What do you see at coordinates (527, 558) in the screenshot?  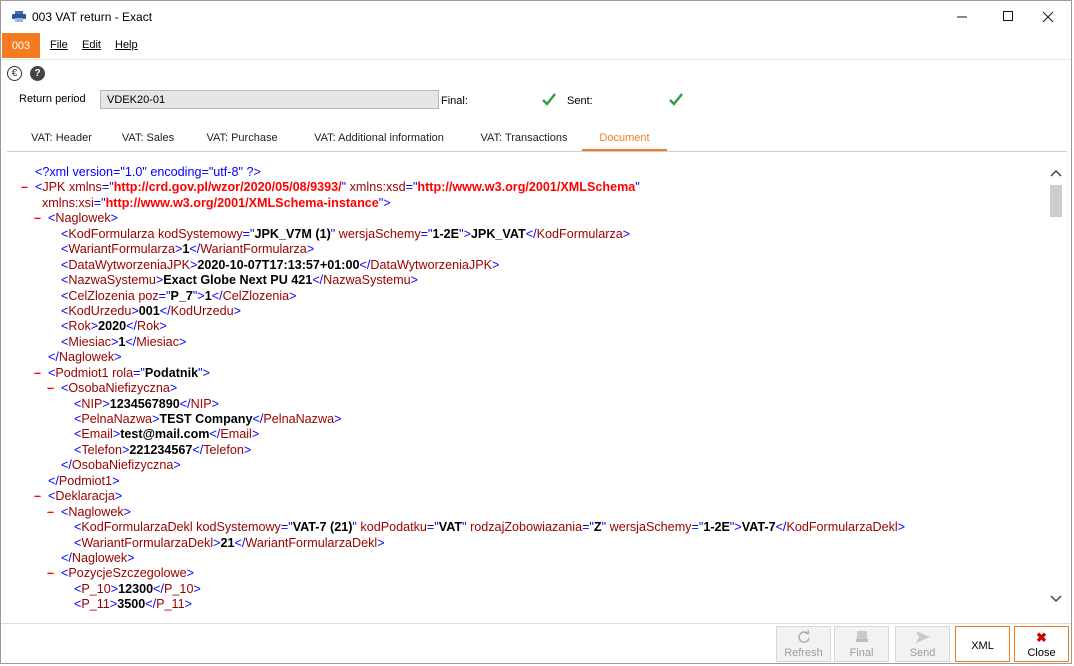 I see `xml-line: </Naglowek>` at bounding box center [527, 558].